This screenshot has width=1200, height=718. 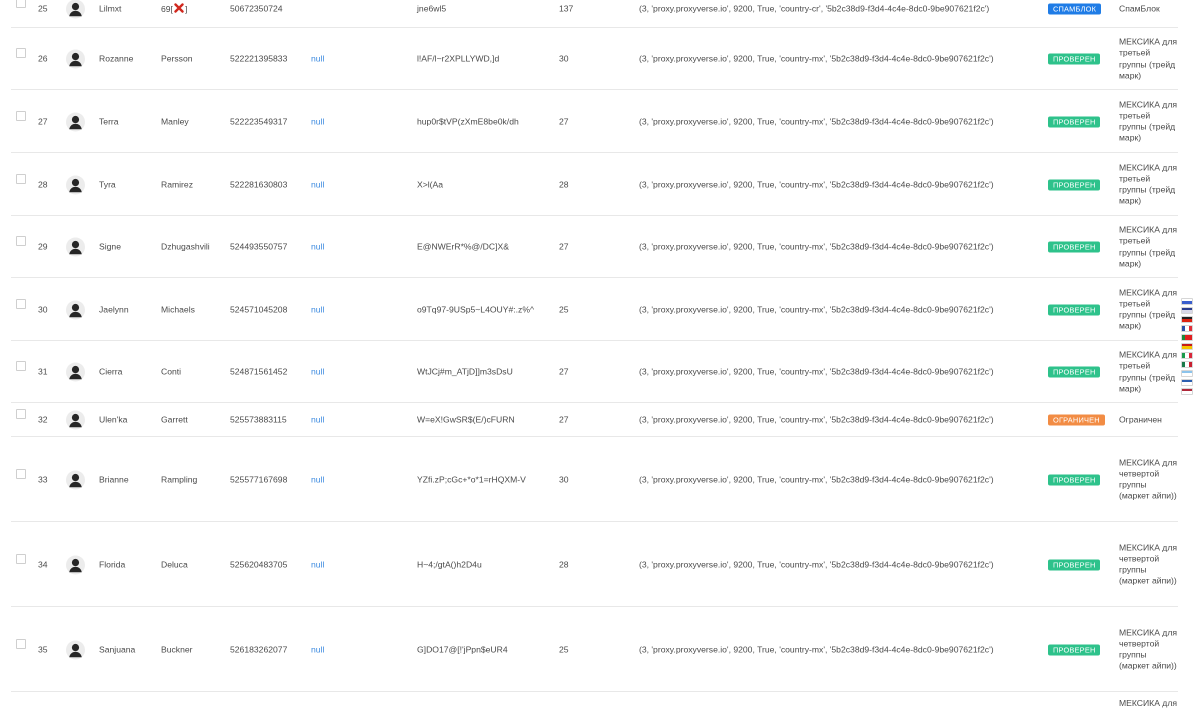 I want to click on age: 30, so click(x=564, y=479).